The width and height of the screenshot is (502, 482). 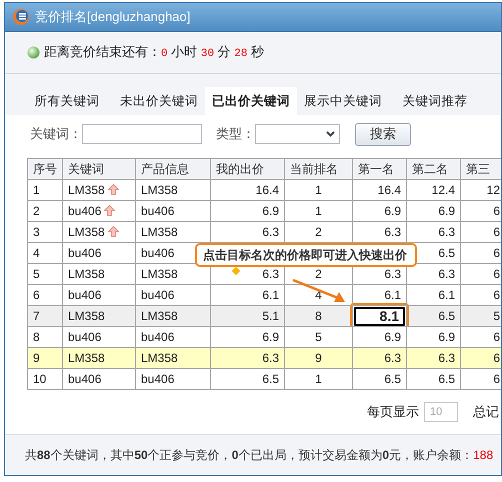 I want to click on column-header: 第二名, so click(x=433, y=169).